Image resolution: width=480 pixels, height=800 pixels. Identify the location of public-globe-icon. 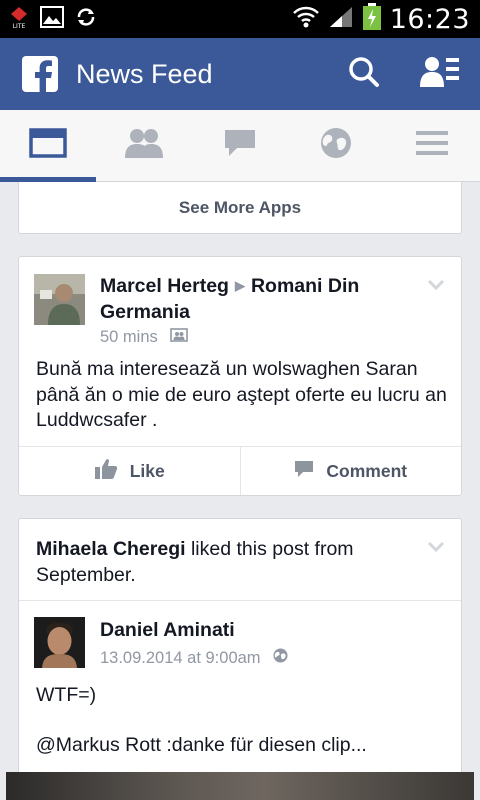
(280, 658).